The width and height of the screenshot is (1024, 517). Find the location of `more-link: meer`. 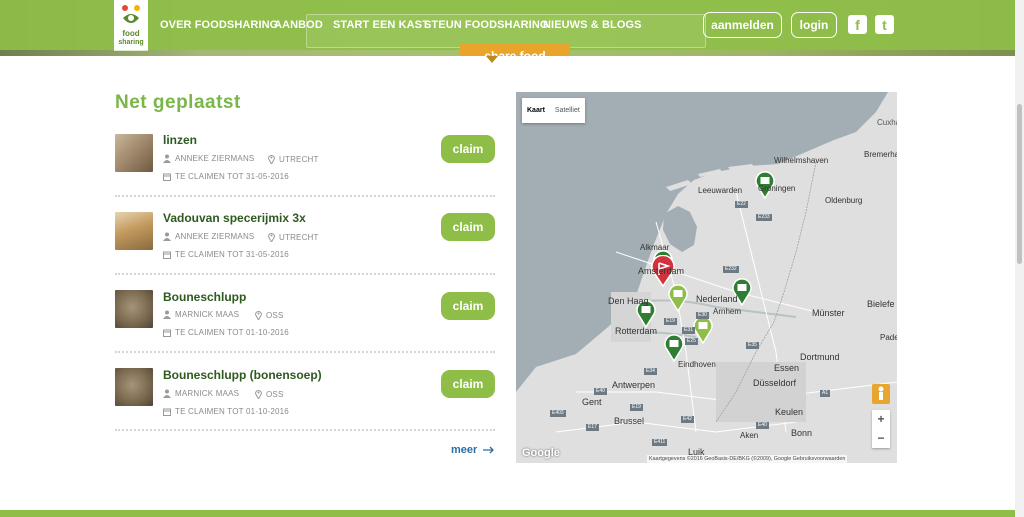

more-link: meer is located at coordinates (473, 450).